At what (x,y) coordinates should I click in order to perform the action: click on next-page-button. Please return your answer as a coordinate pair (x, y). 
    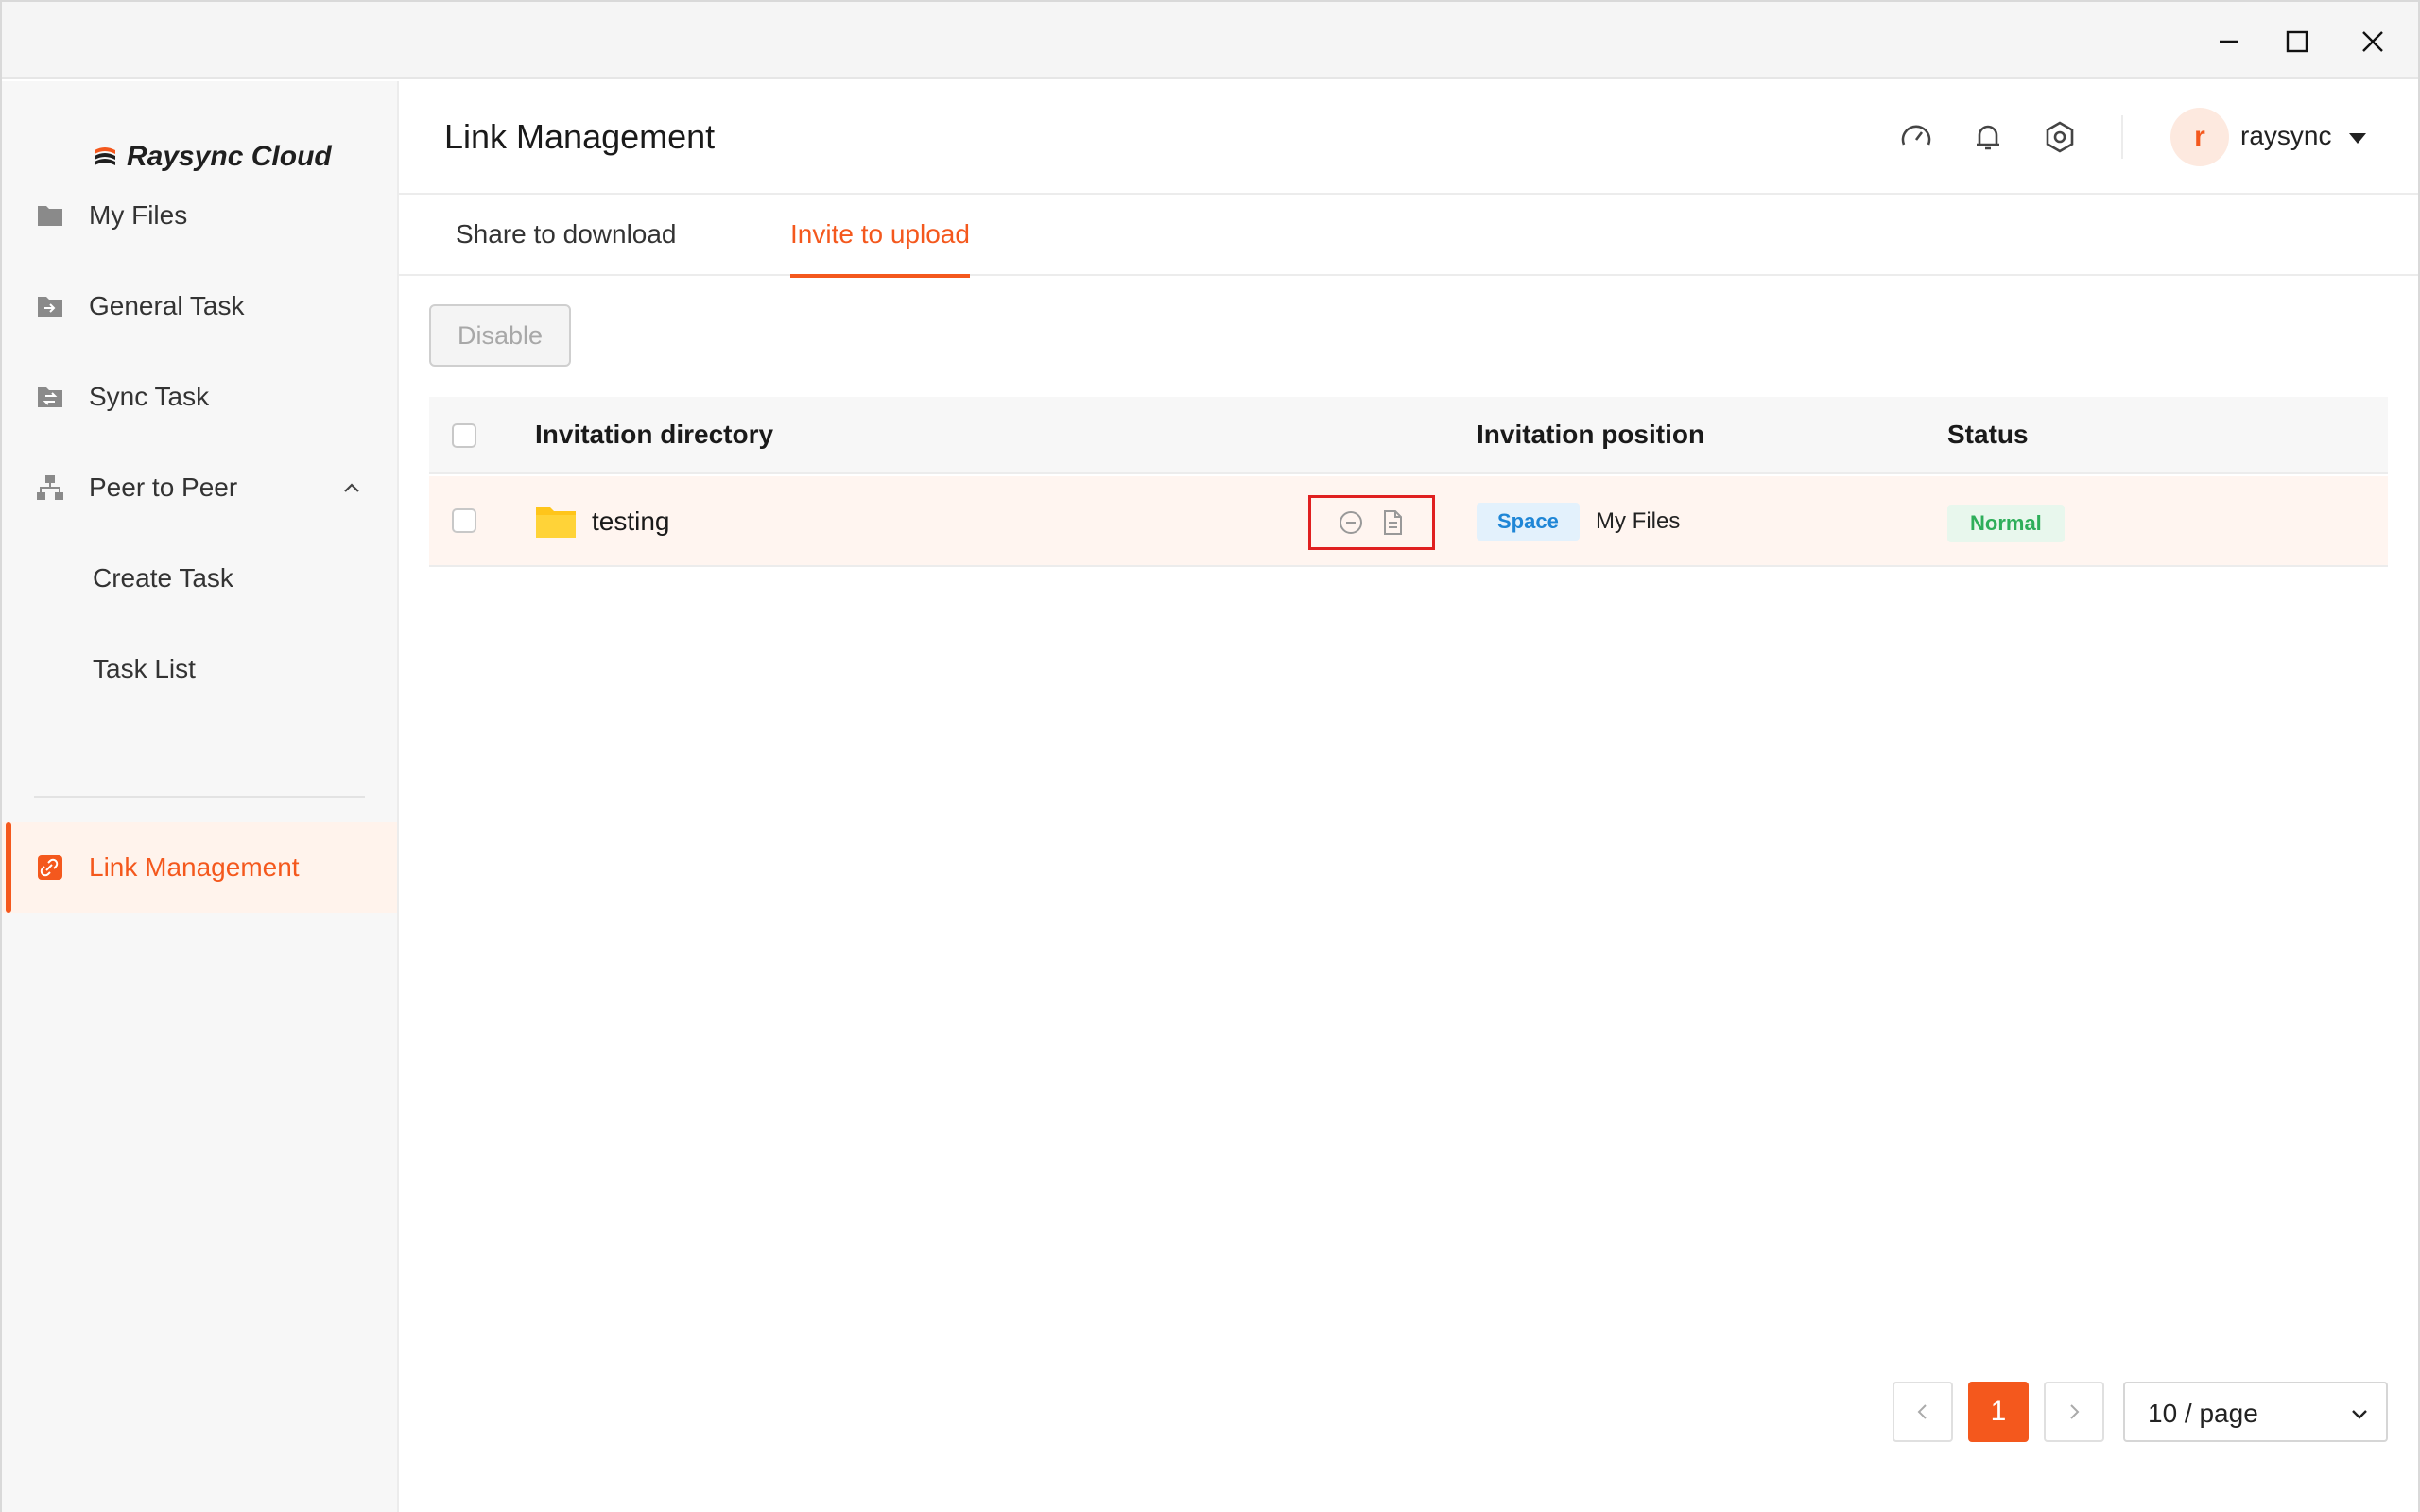
    Looking at the image, I should click on (2074, 1412).